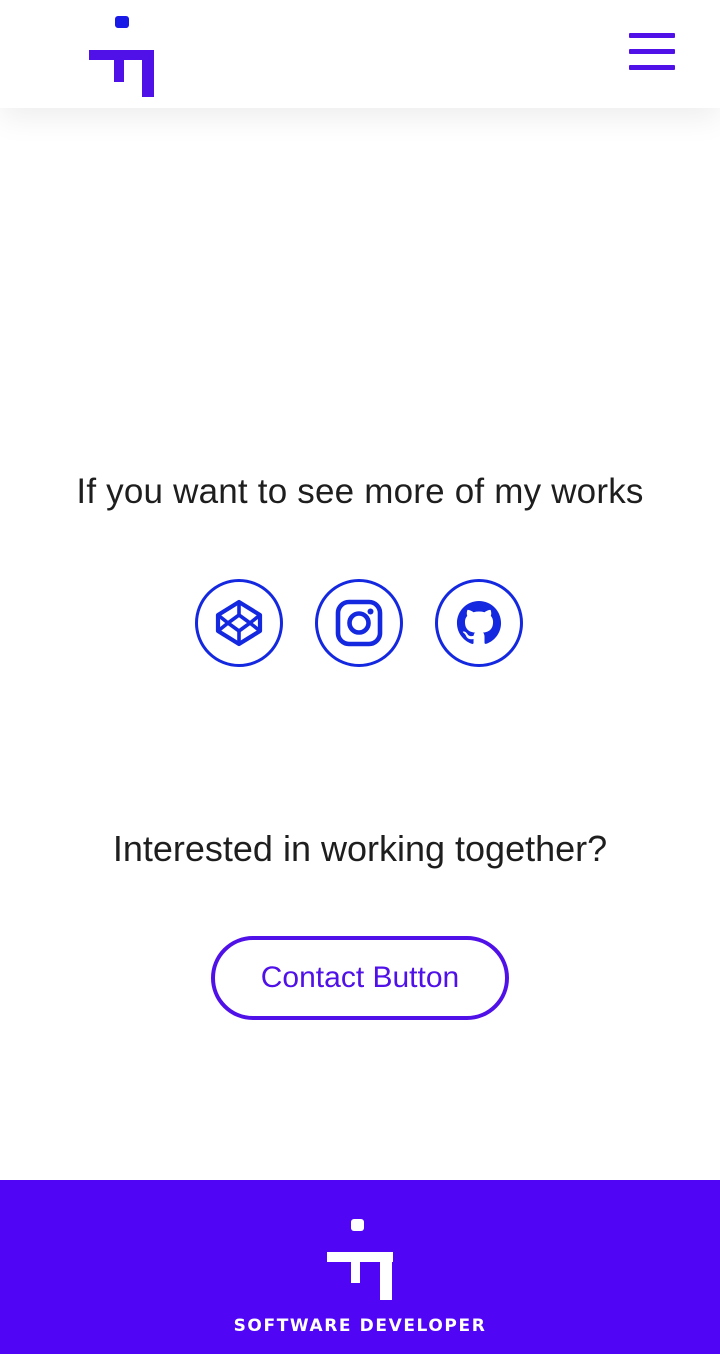 Image resolution: width=720 pixels, height=1354 pixels. I want to click on contact-button: Contact Button, so click(360, 978).